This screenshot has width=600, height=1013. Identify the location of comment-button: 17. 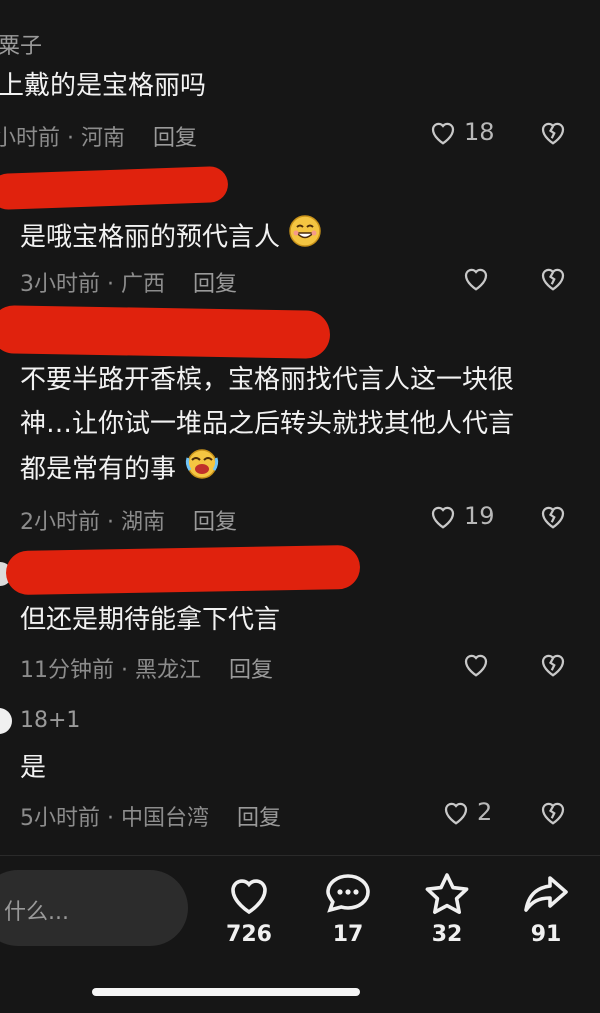
(348, 909).